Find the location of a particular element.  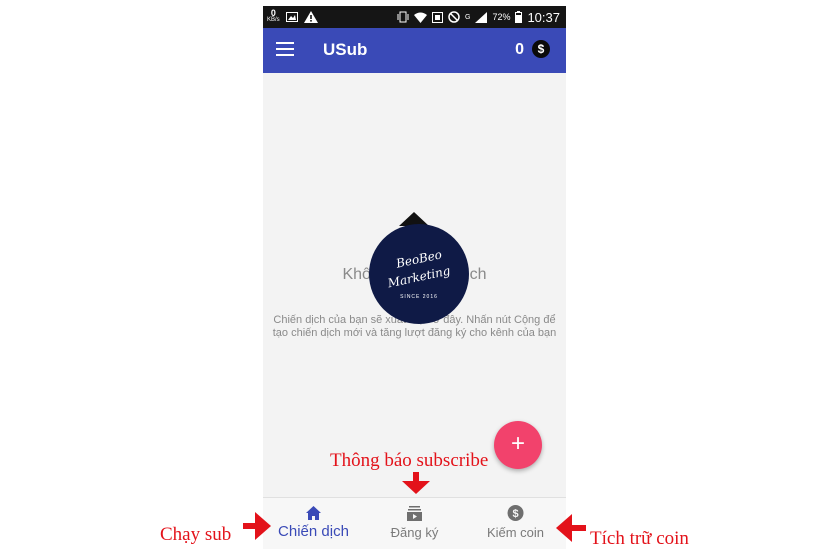

battery-percent: 72% is located at coordinates (501, 17).